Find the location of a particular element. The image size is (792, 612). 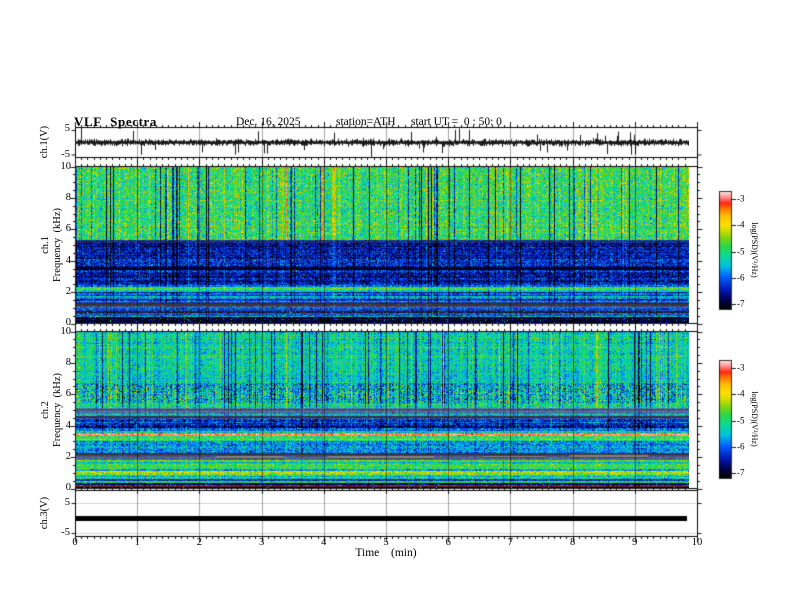

ch1-waveform-canvas is located at coordinates (382, 142).